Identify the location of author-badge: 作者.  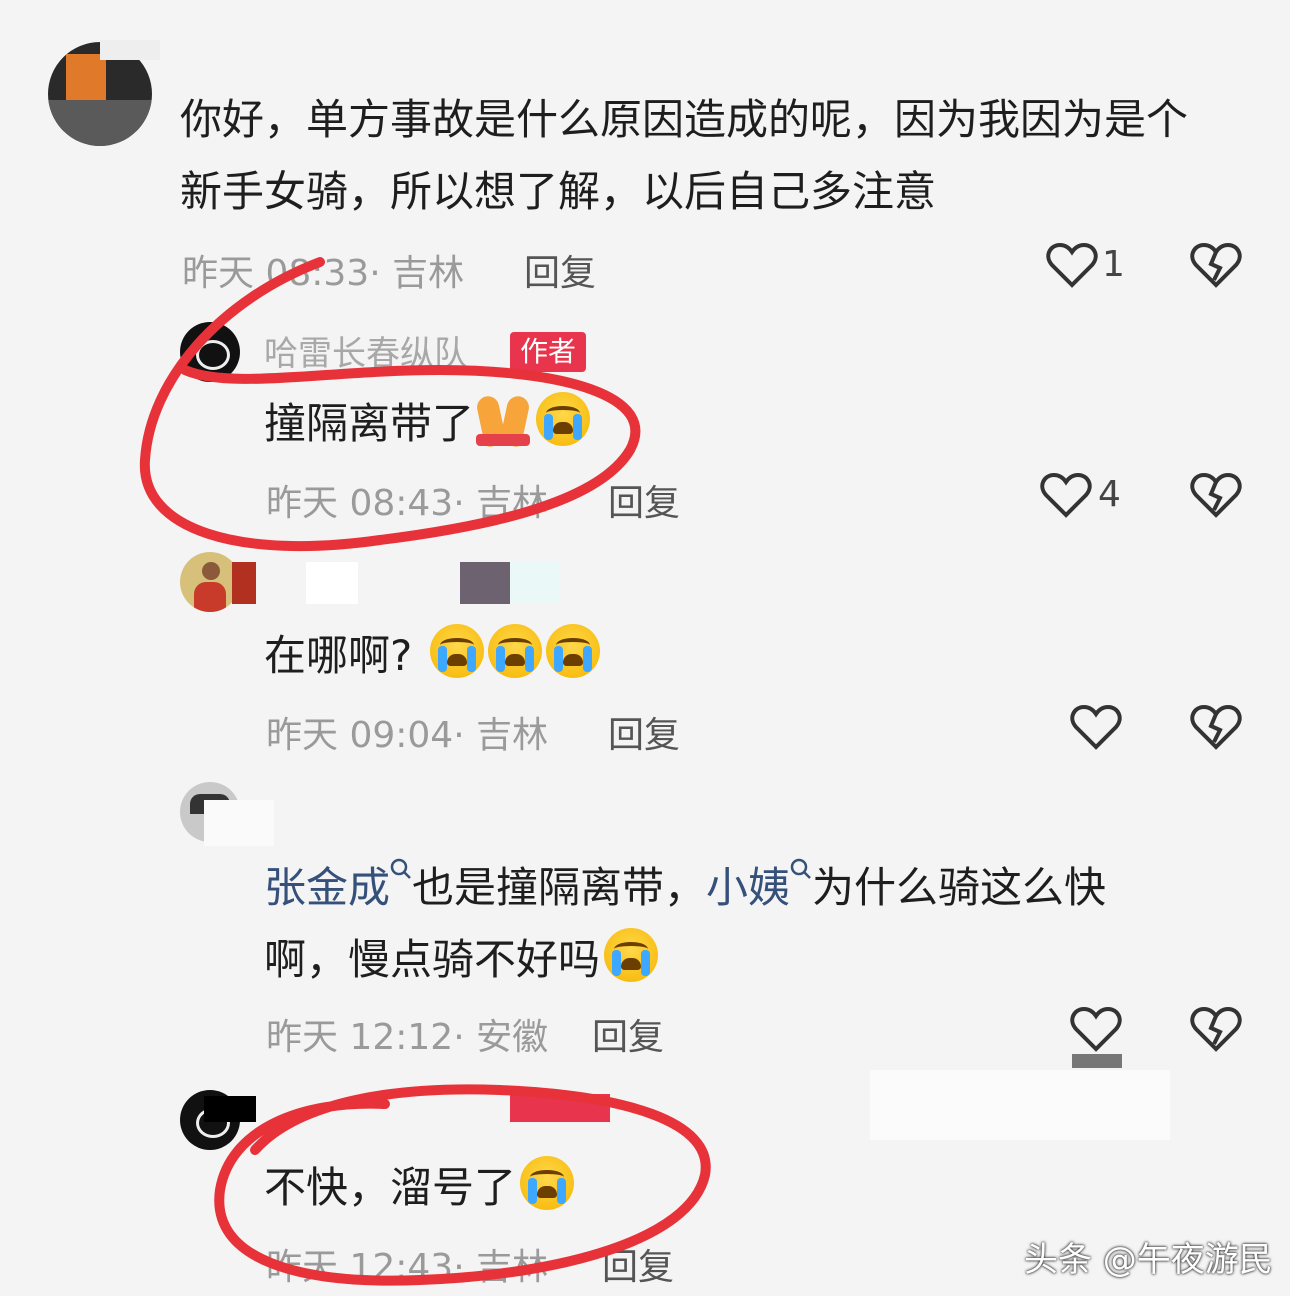
(548, 352).